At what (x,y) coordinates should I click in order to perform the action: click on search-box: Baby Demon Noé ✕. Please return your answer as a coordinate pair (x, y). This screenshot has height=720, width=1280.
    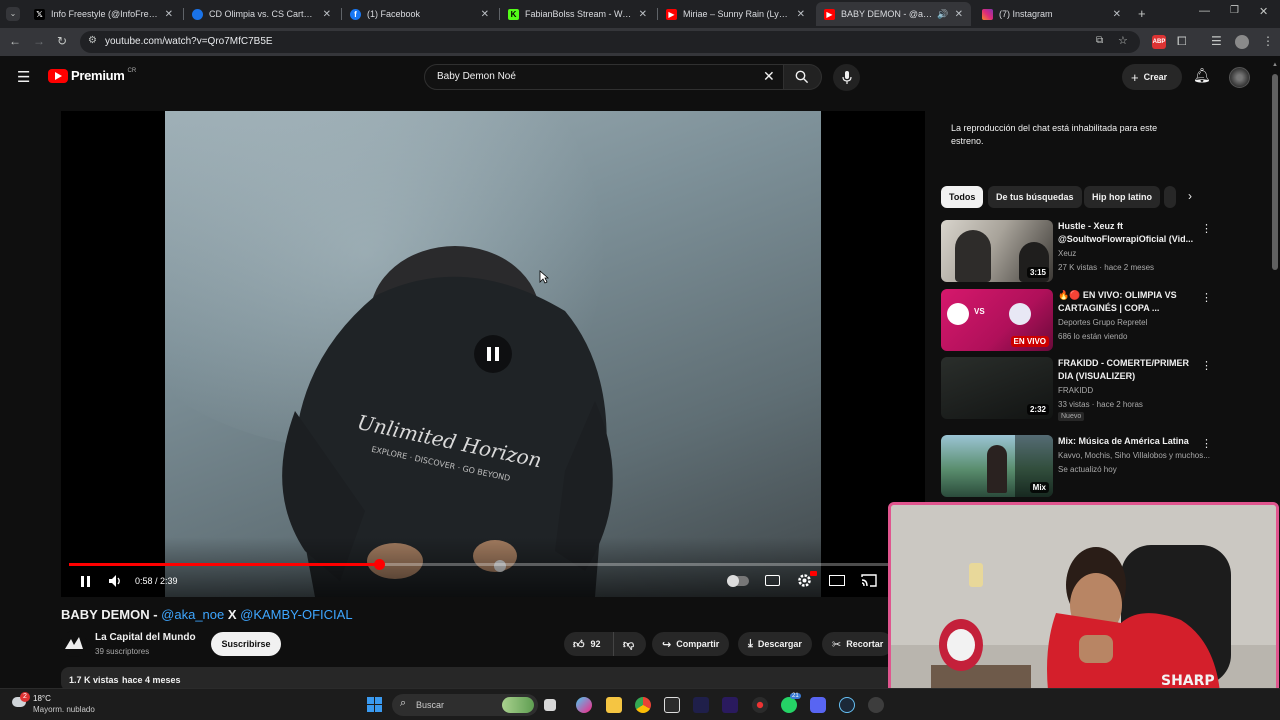
    Looking at the image, I should click on (604, 77).